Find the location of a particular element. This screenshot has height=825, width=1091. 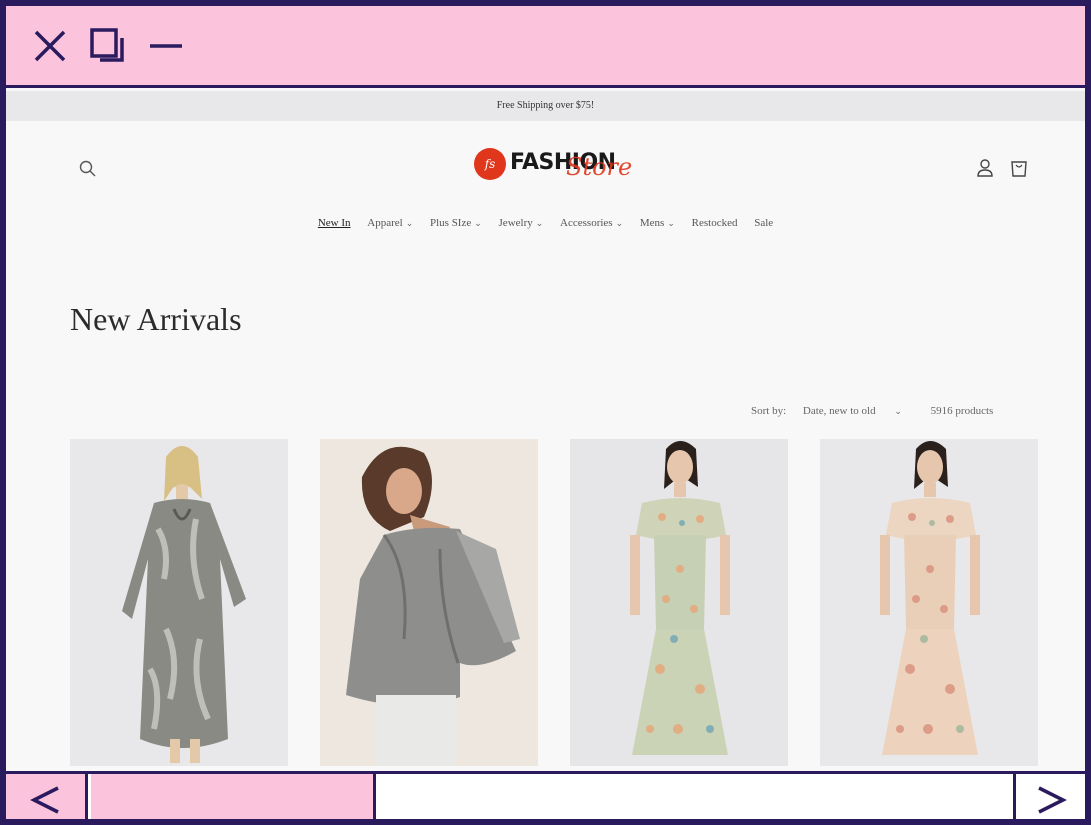

minimize-icon is located at coordinates (166, 46).